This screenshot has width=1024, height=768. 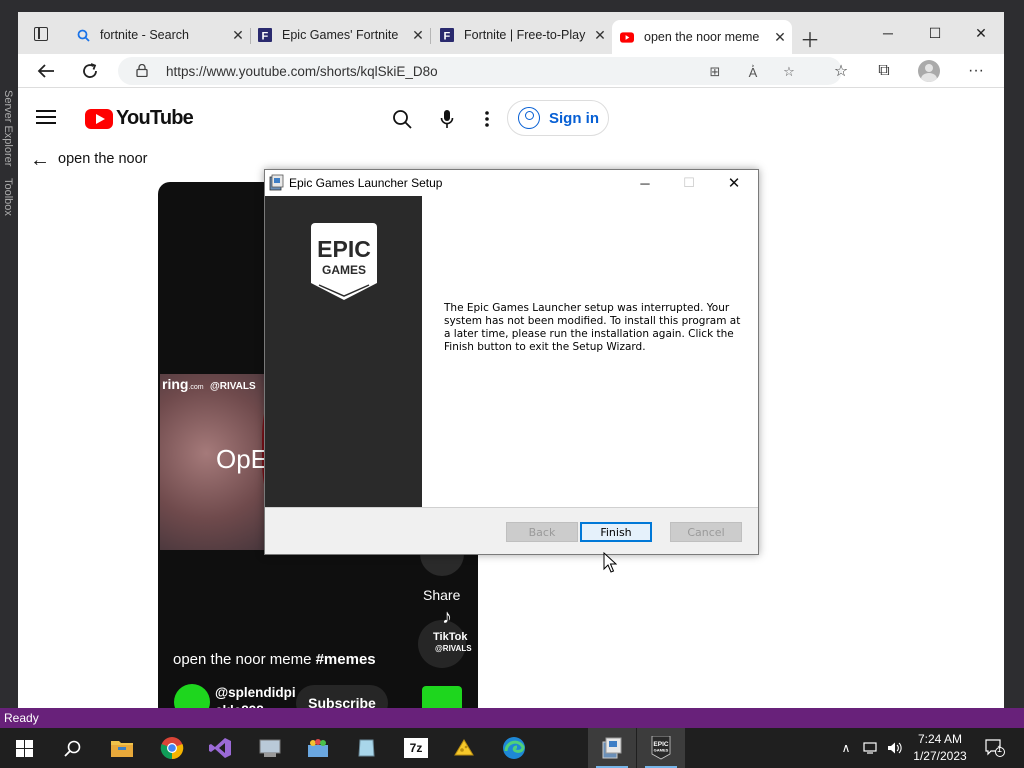 I want to click on share-button, so click(x=442, y=565).